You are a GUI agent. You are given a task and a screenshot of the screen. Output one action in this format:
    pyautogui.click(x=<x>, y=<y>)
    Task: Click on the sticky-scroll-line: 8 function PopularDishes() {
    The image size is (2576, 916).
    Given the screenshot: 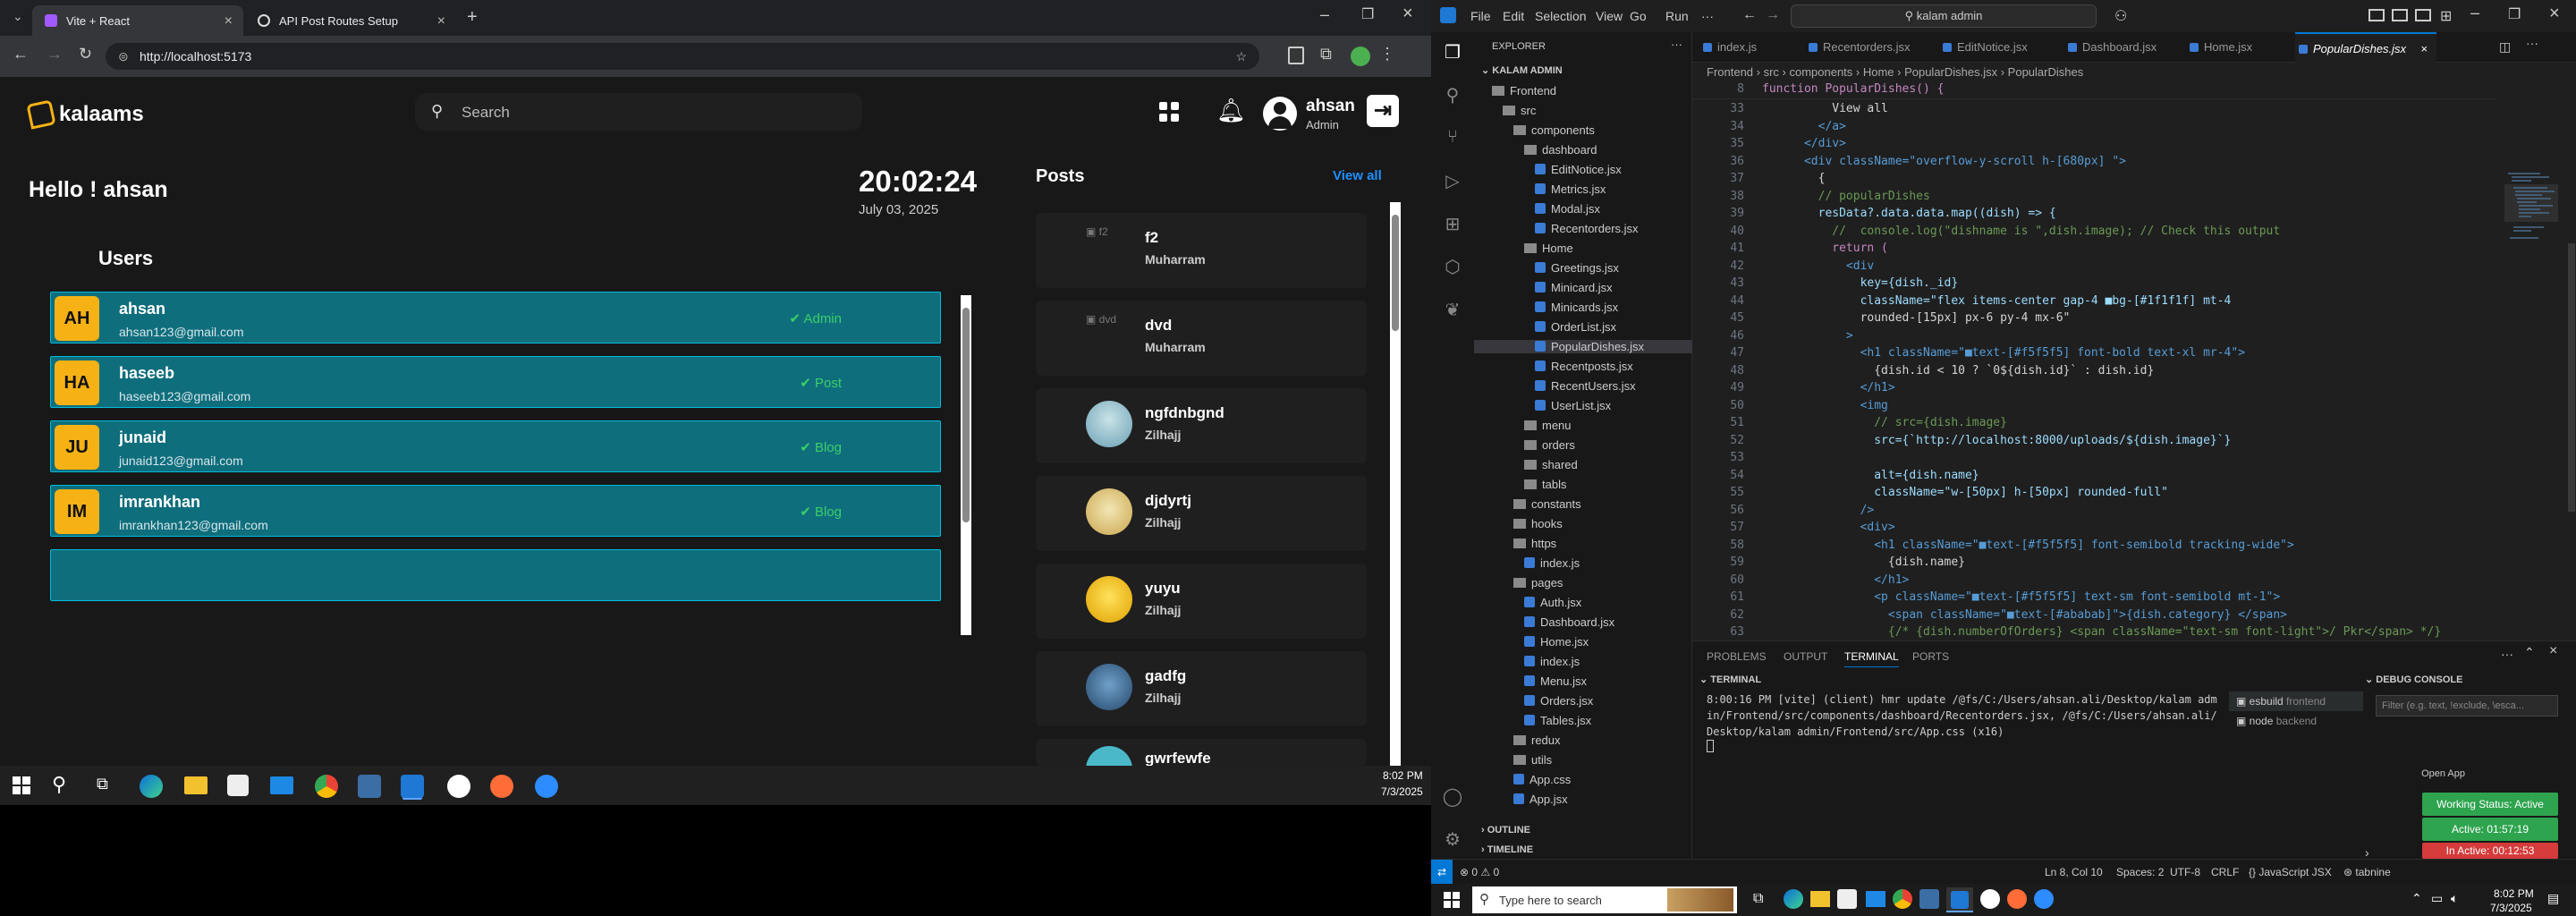 What is the action you would take?
    pyautogui.click(x=2094, y=90)
    